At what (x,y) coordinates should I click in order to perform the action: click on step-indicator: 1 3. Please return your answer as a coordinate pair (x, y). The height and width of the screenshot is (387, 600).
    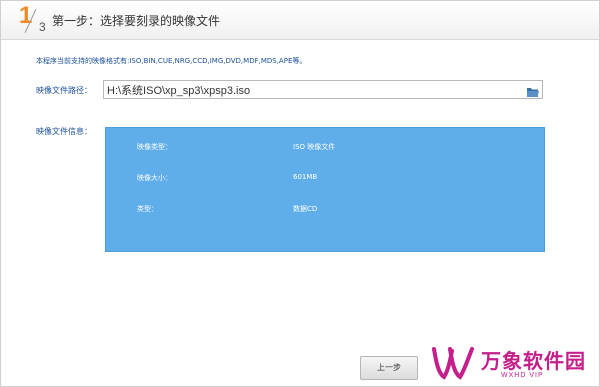
    Looking at the image, I should click on (27, 19).